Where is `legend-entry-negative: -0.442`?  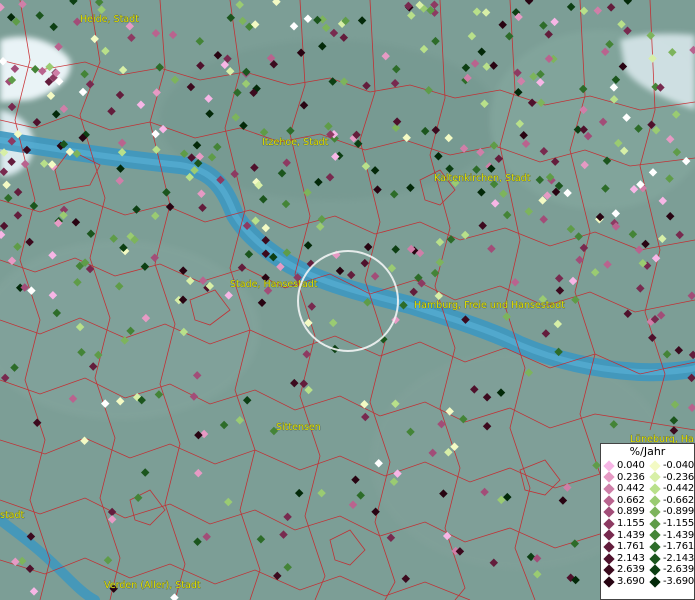 legend-entry-negative: -0.442 is located at coordinates (670, 489).